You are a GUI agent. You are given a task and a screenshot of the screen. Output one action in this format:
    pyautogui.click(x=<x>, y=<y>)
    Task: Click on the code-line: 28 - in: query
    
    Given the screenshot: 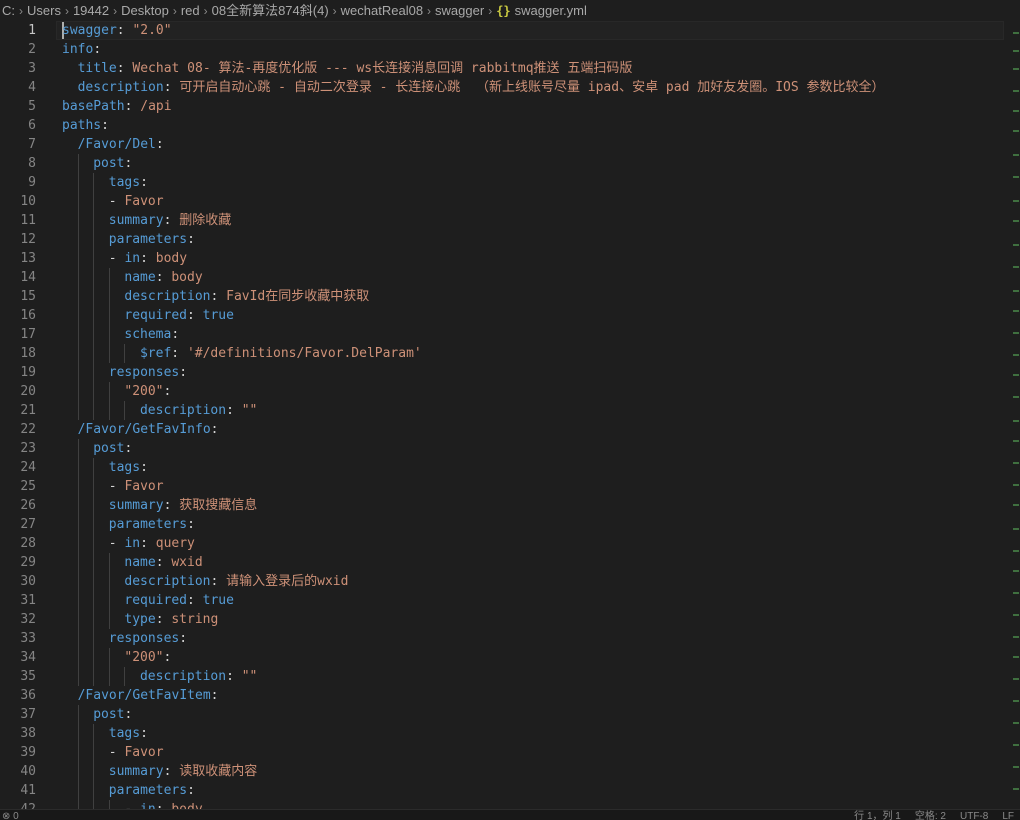 What is the action you would take?
    pyautogui.click(x=510, y=543)
    